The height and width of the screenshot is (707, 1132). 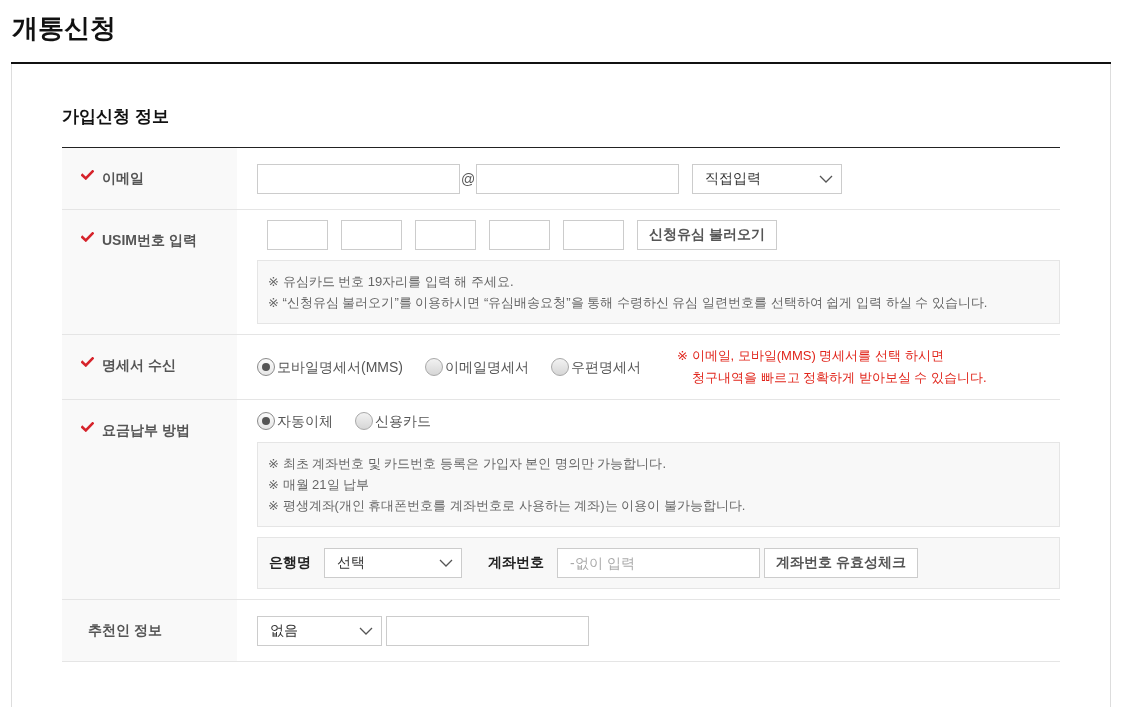 What do you see at coordinates (707, 235) in the screenshot?
I see `action-button: 신청유심 불러오기` at bounding box center [707, 235].